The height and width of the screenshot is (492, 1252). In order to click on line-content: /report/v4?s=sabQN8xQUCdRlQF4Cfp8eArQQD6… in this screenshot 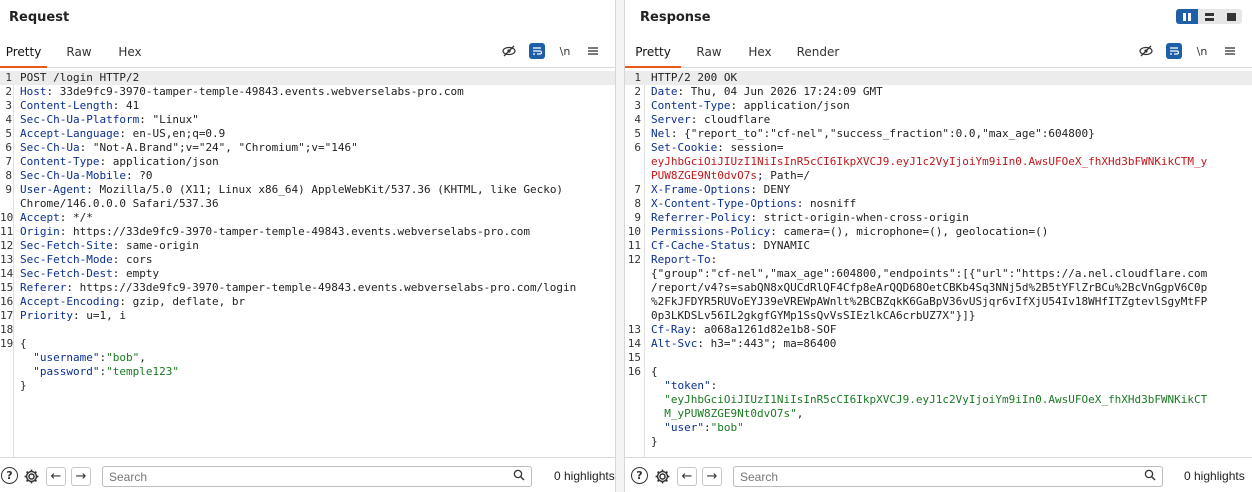, I will do `click(929, 288)`.